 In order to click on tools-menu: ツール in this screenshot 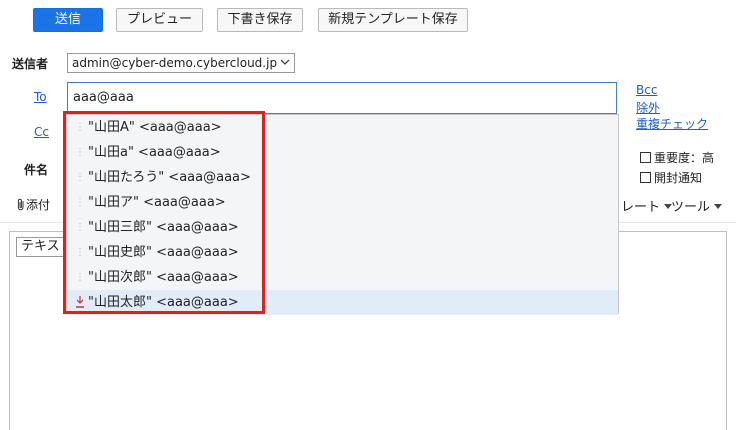, I will do `click(697, 205)`.